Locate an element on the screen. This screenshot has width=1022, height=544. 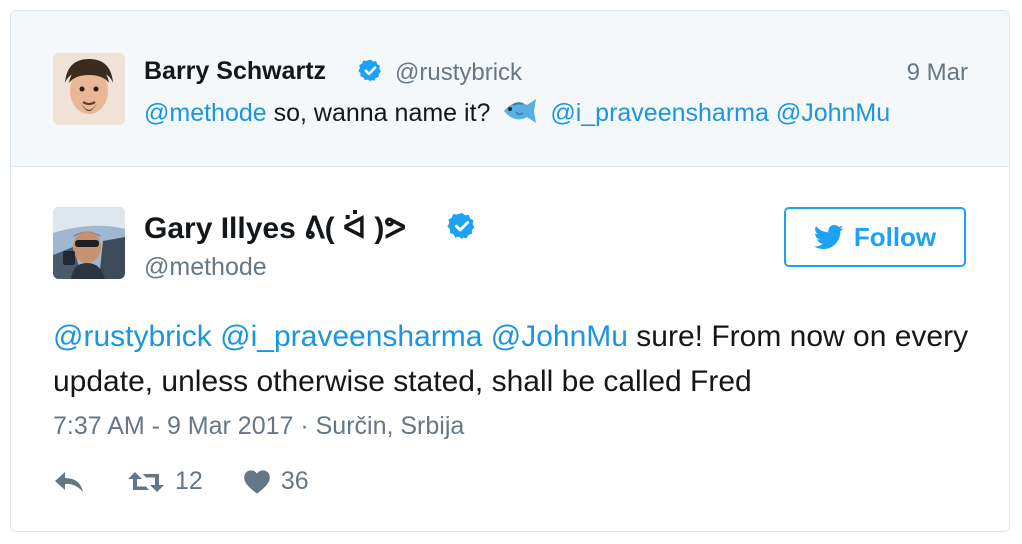
reply-icon is located at coordinates (69, 481).